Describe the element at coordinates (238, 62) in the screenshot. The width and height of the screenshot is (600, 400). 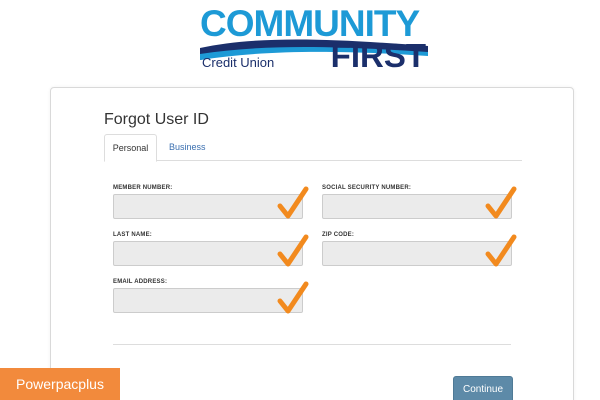
I see `logo-subtitle: Credit Union` at that location.